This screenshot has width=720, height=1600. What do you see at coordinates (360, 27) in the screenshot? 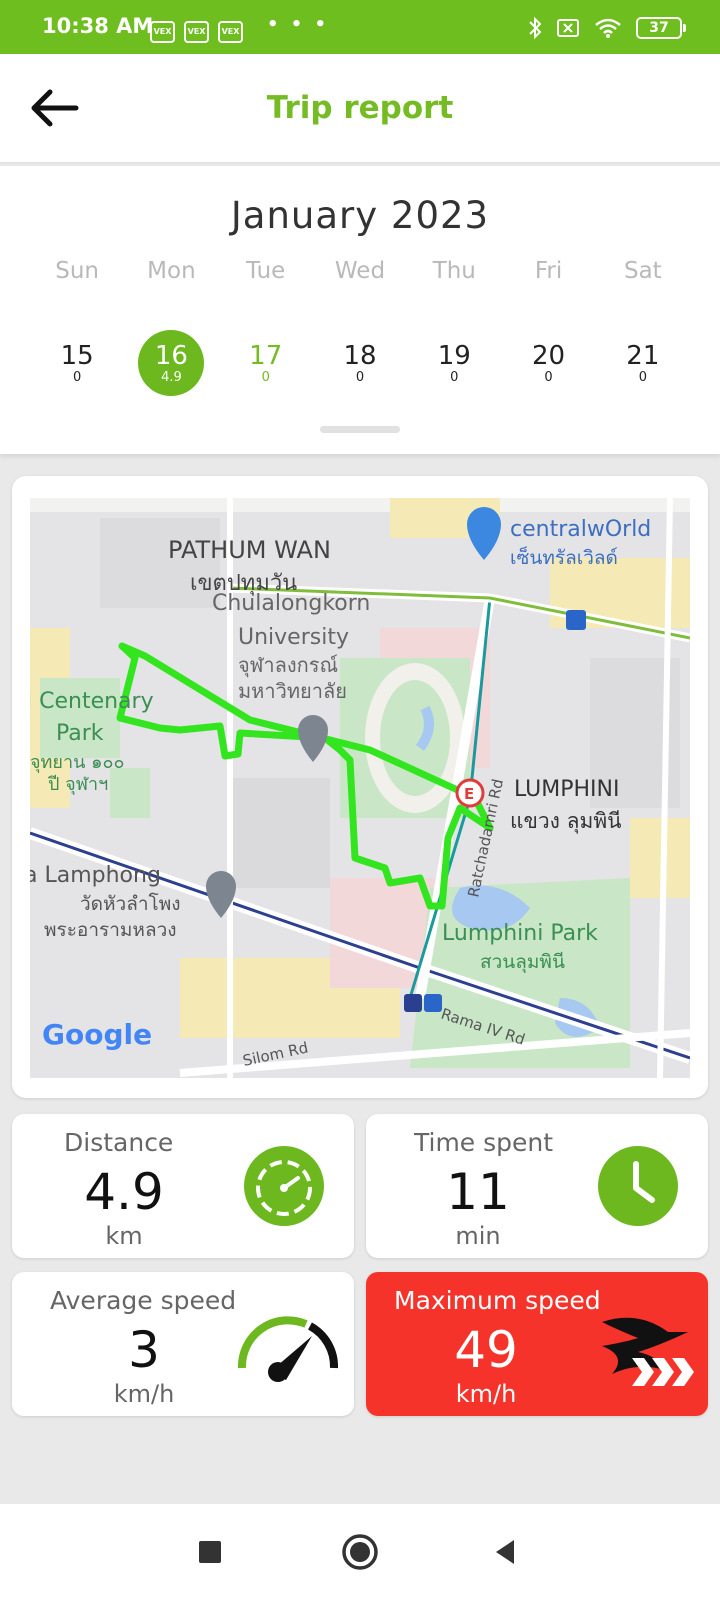
I see `status-bar: 10:38 AM VEX VEX VEX • • • 37` at bounding box center [360, 27].